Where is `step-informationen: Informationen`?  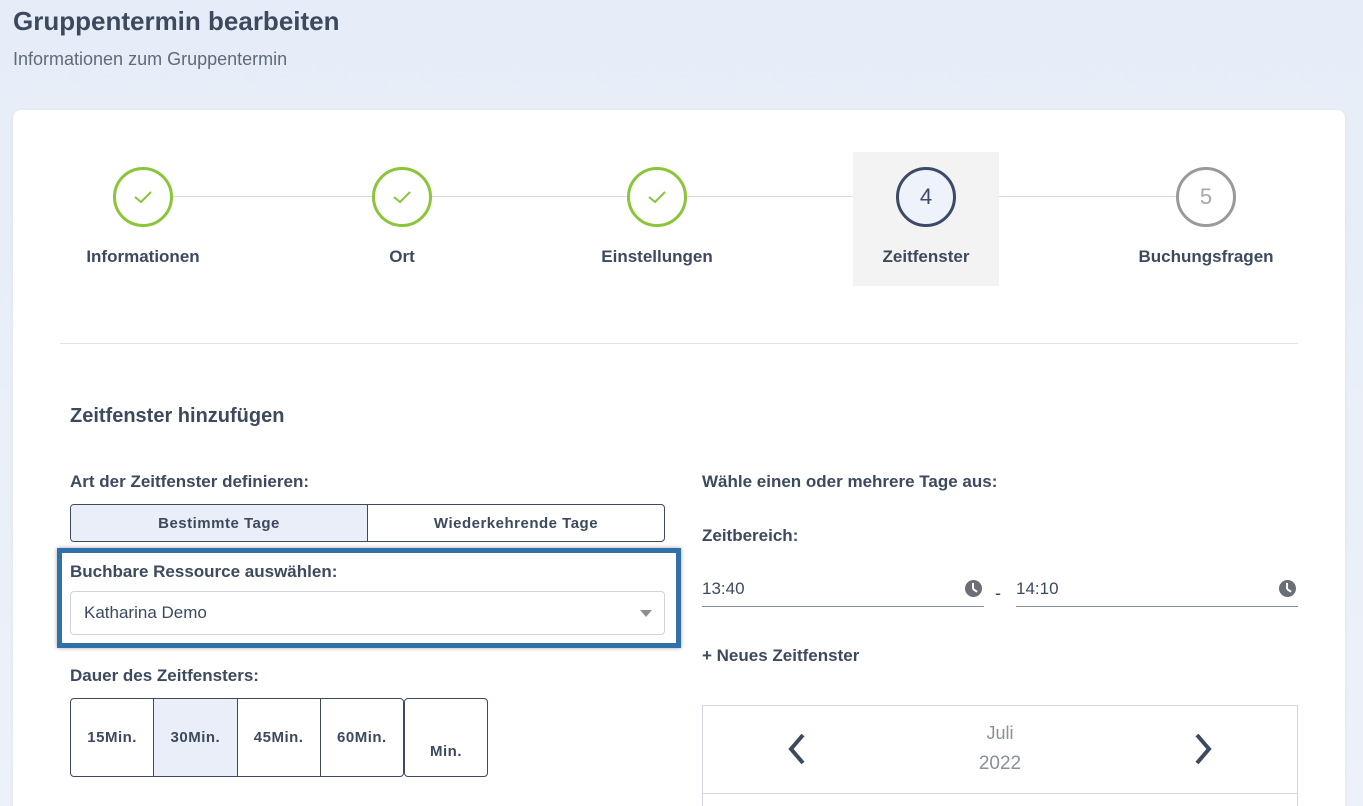 step-informationen: Informationen is located at coordinates (143, 219).